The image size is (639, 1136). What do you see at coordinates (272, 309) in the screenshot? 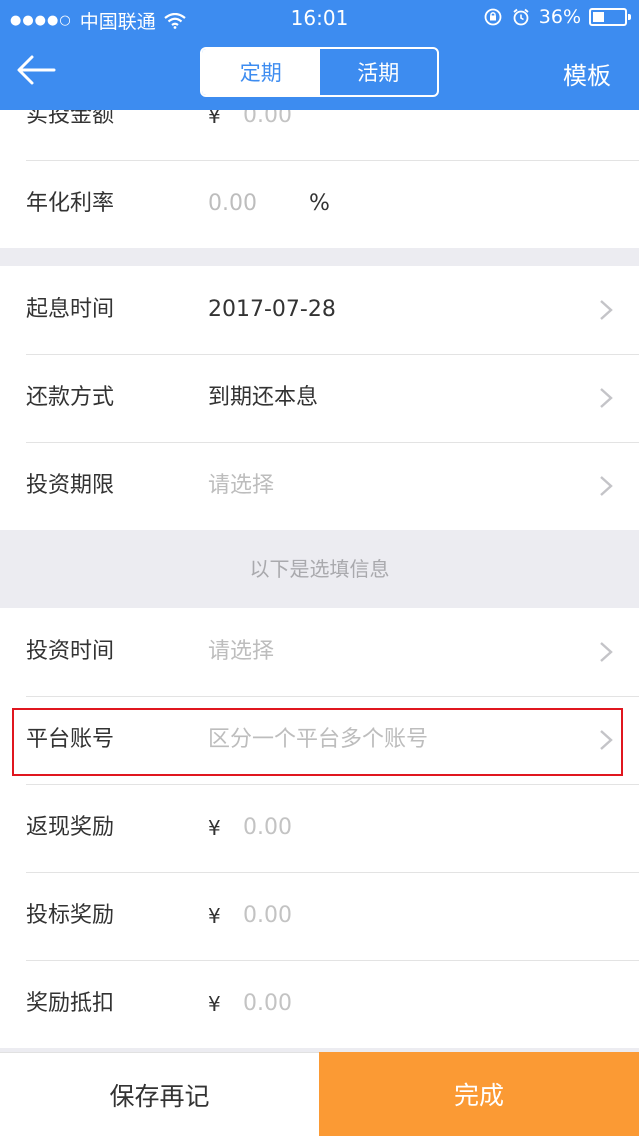
I see `start-date-value: 2017-07-28` at bounding box center [272, 309].